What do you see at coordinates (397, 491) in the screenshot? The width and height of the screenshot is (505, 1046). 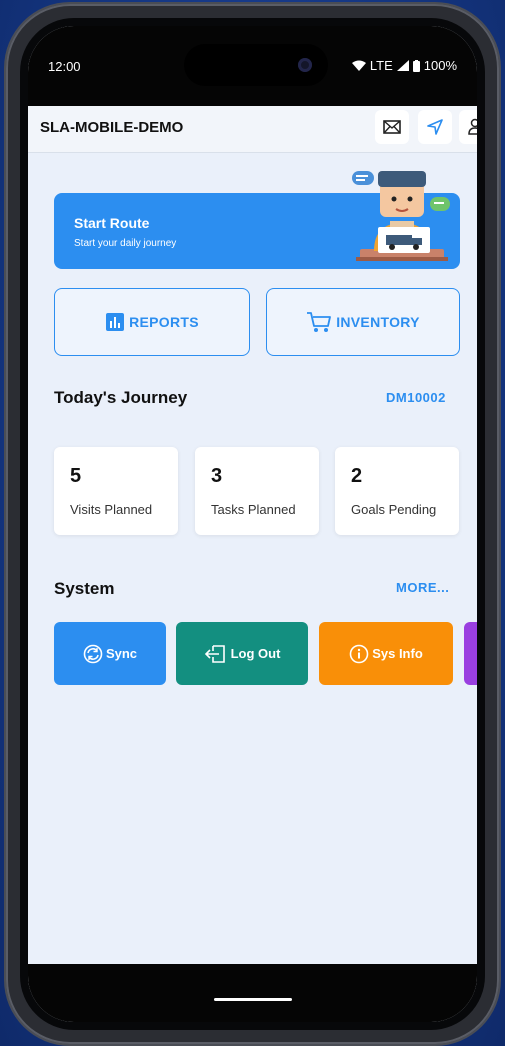 I see `stat-card-goals: 2 Goals Pending` at bounding box center [397, 491].